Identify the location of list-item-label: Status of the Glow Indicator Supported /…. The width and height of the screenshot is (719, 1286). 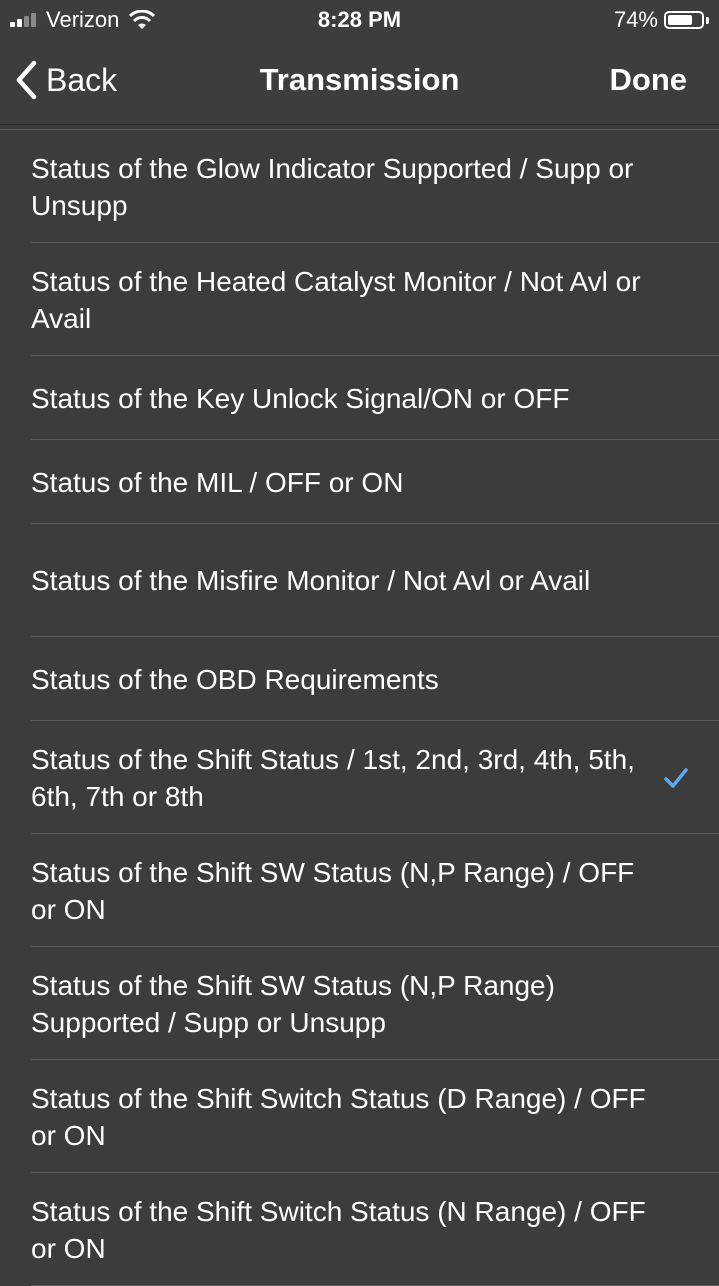
(332, 186).